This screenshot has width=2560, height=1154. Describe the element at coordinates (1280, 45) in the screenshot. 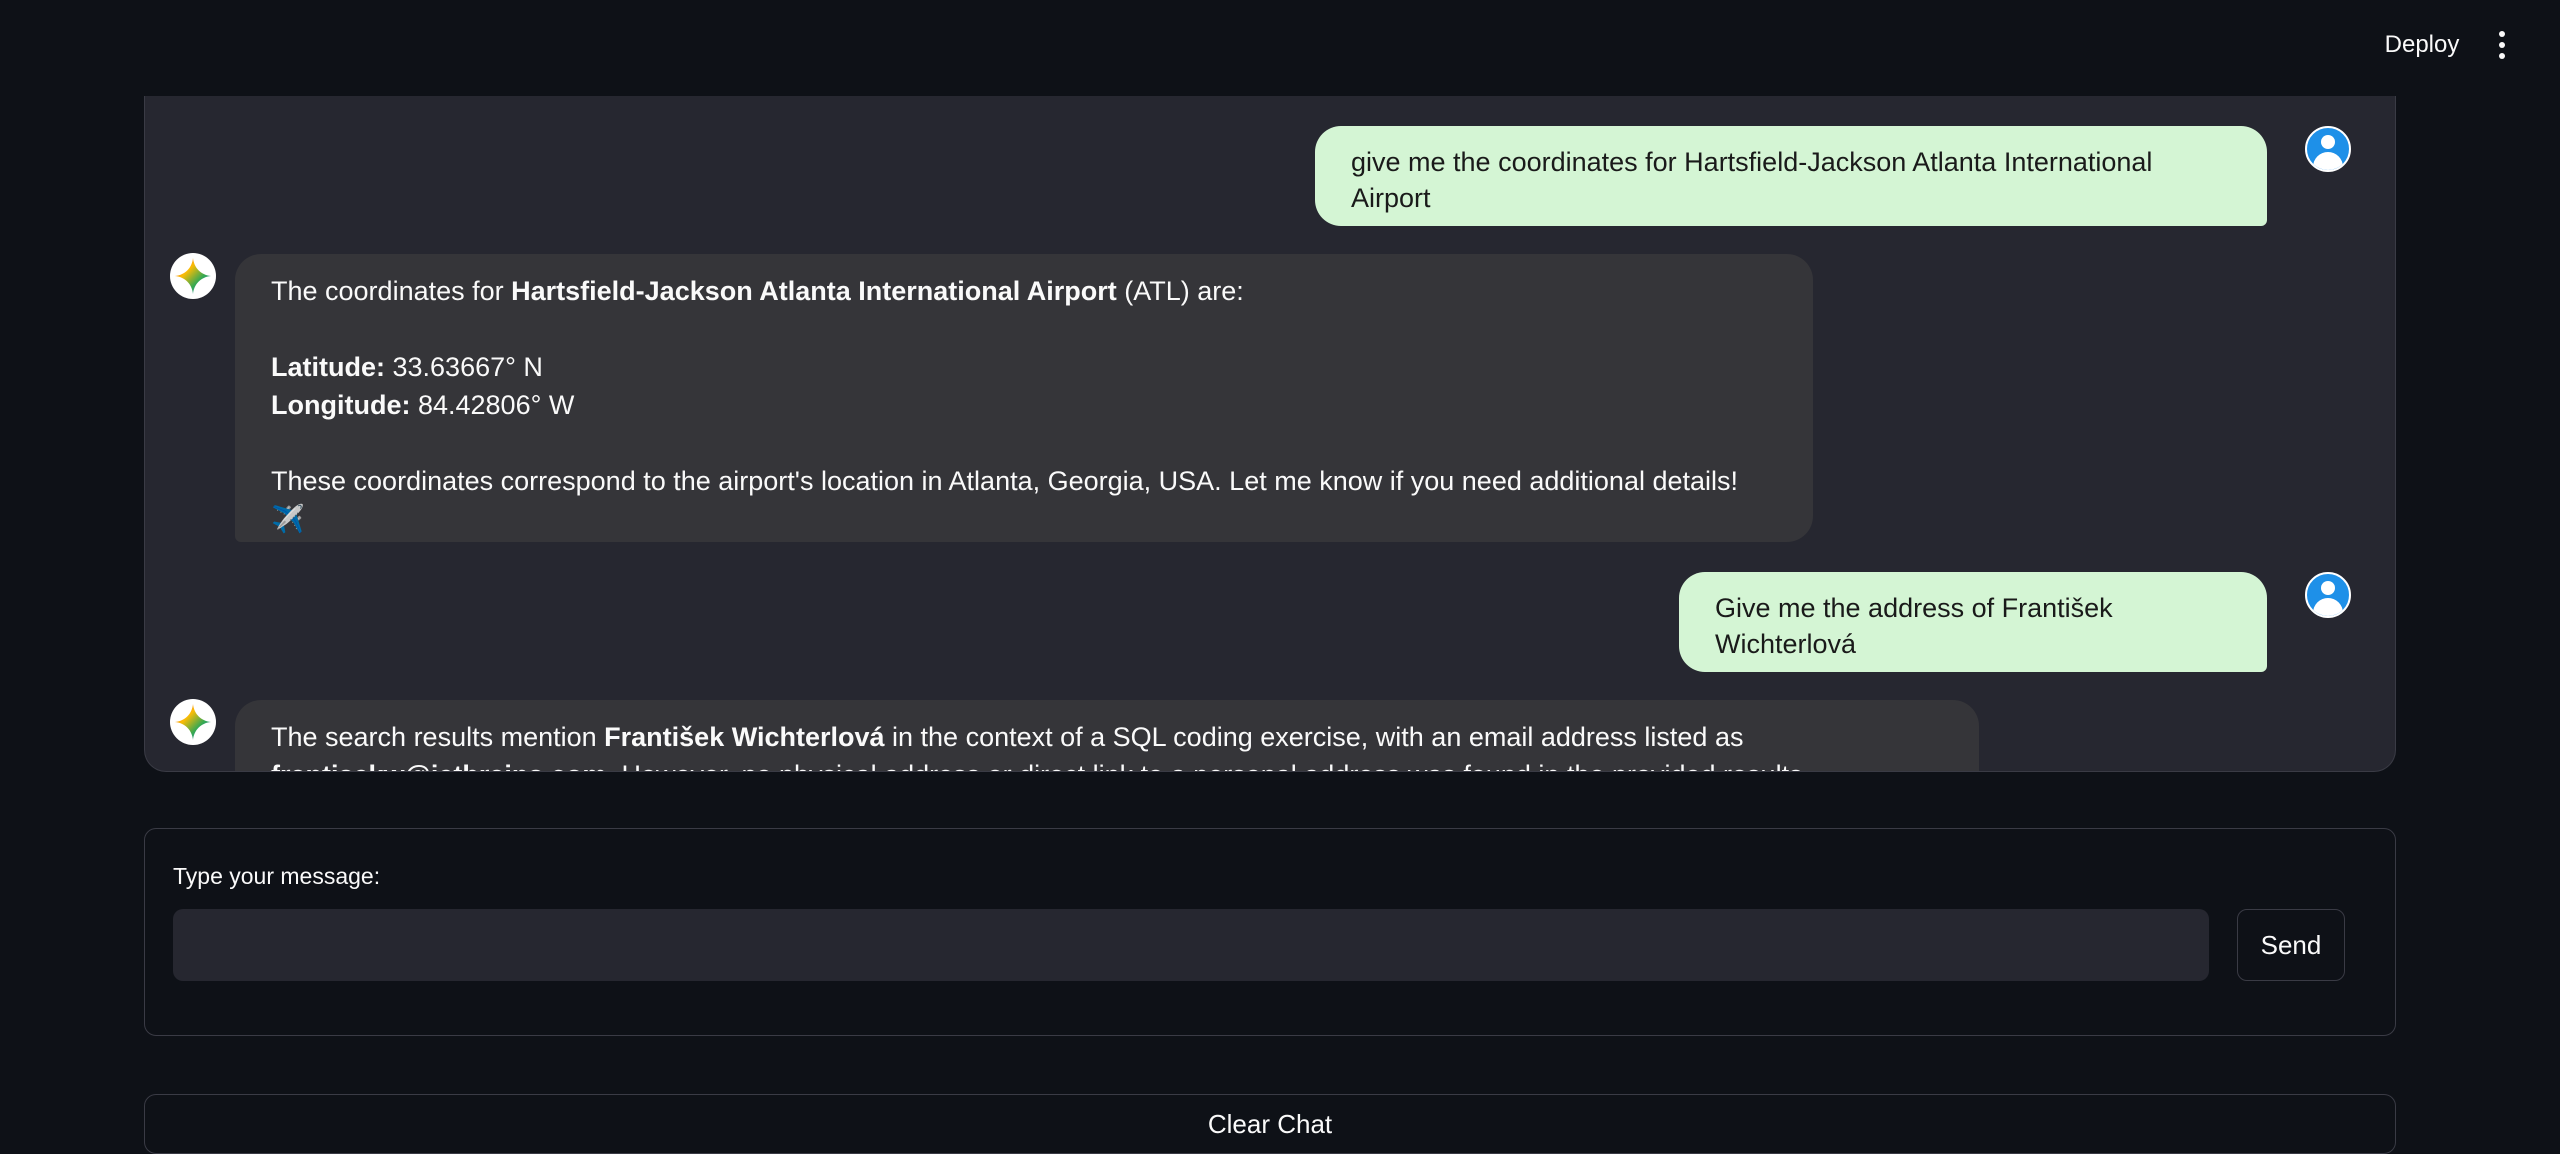

I see `app-toolbar: Deploy` at that location.